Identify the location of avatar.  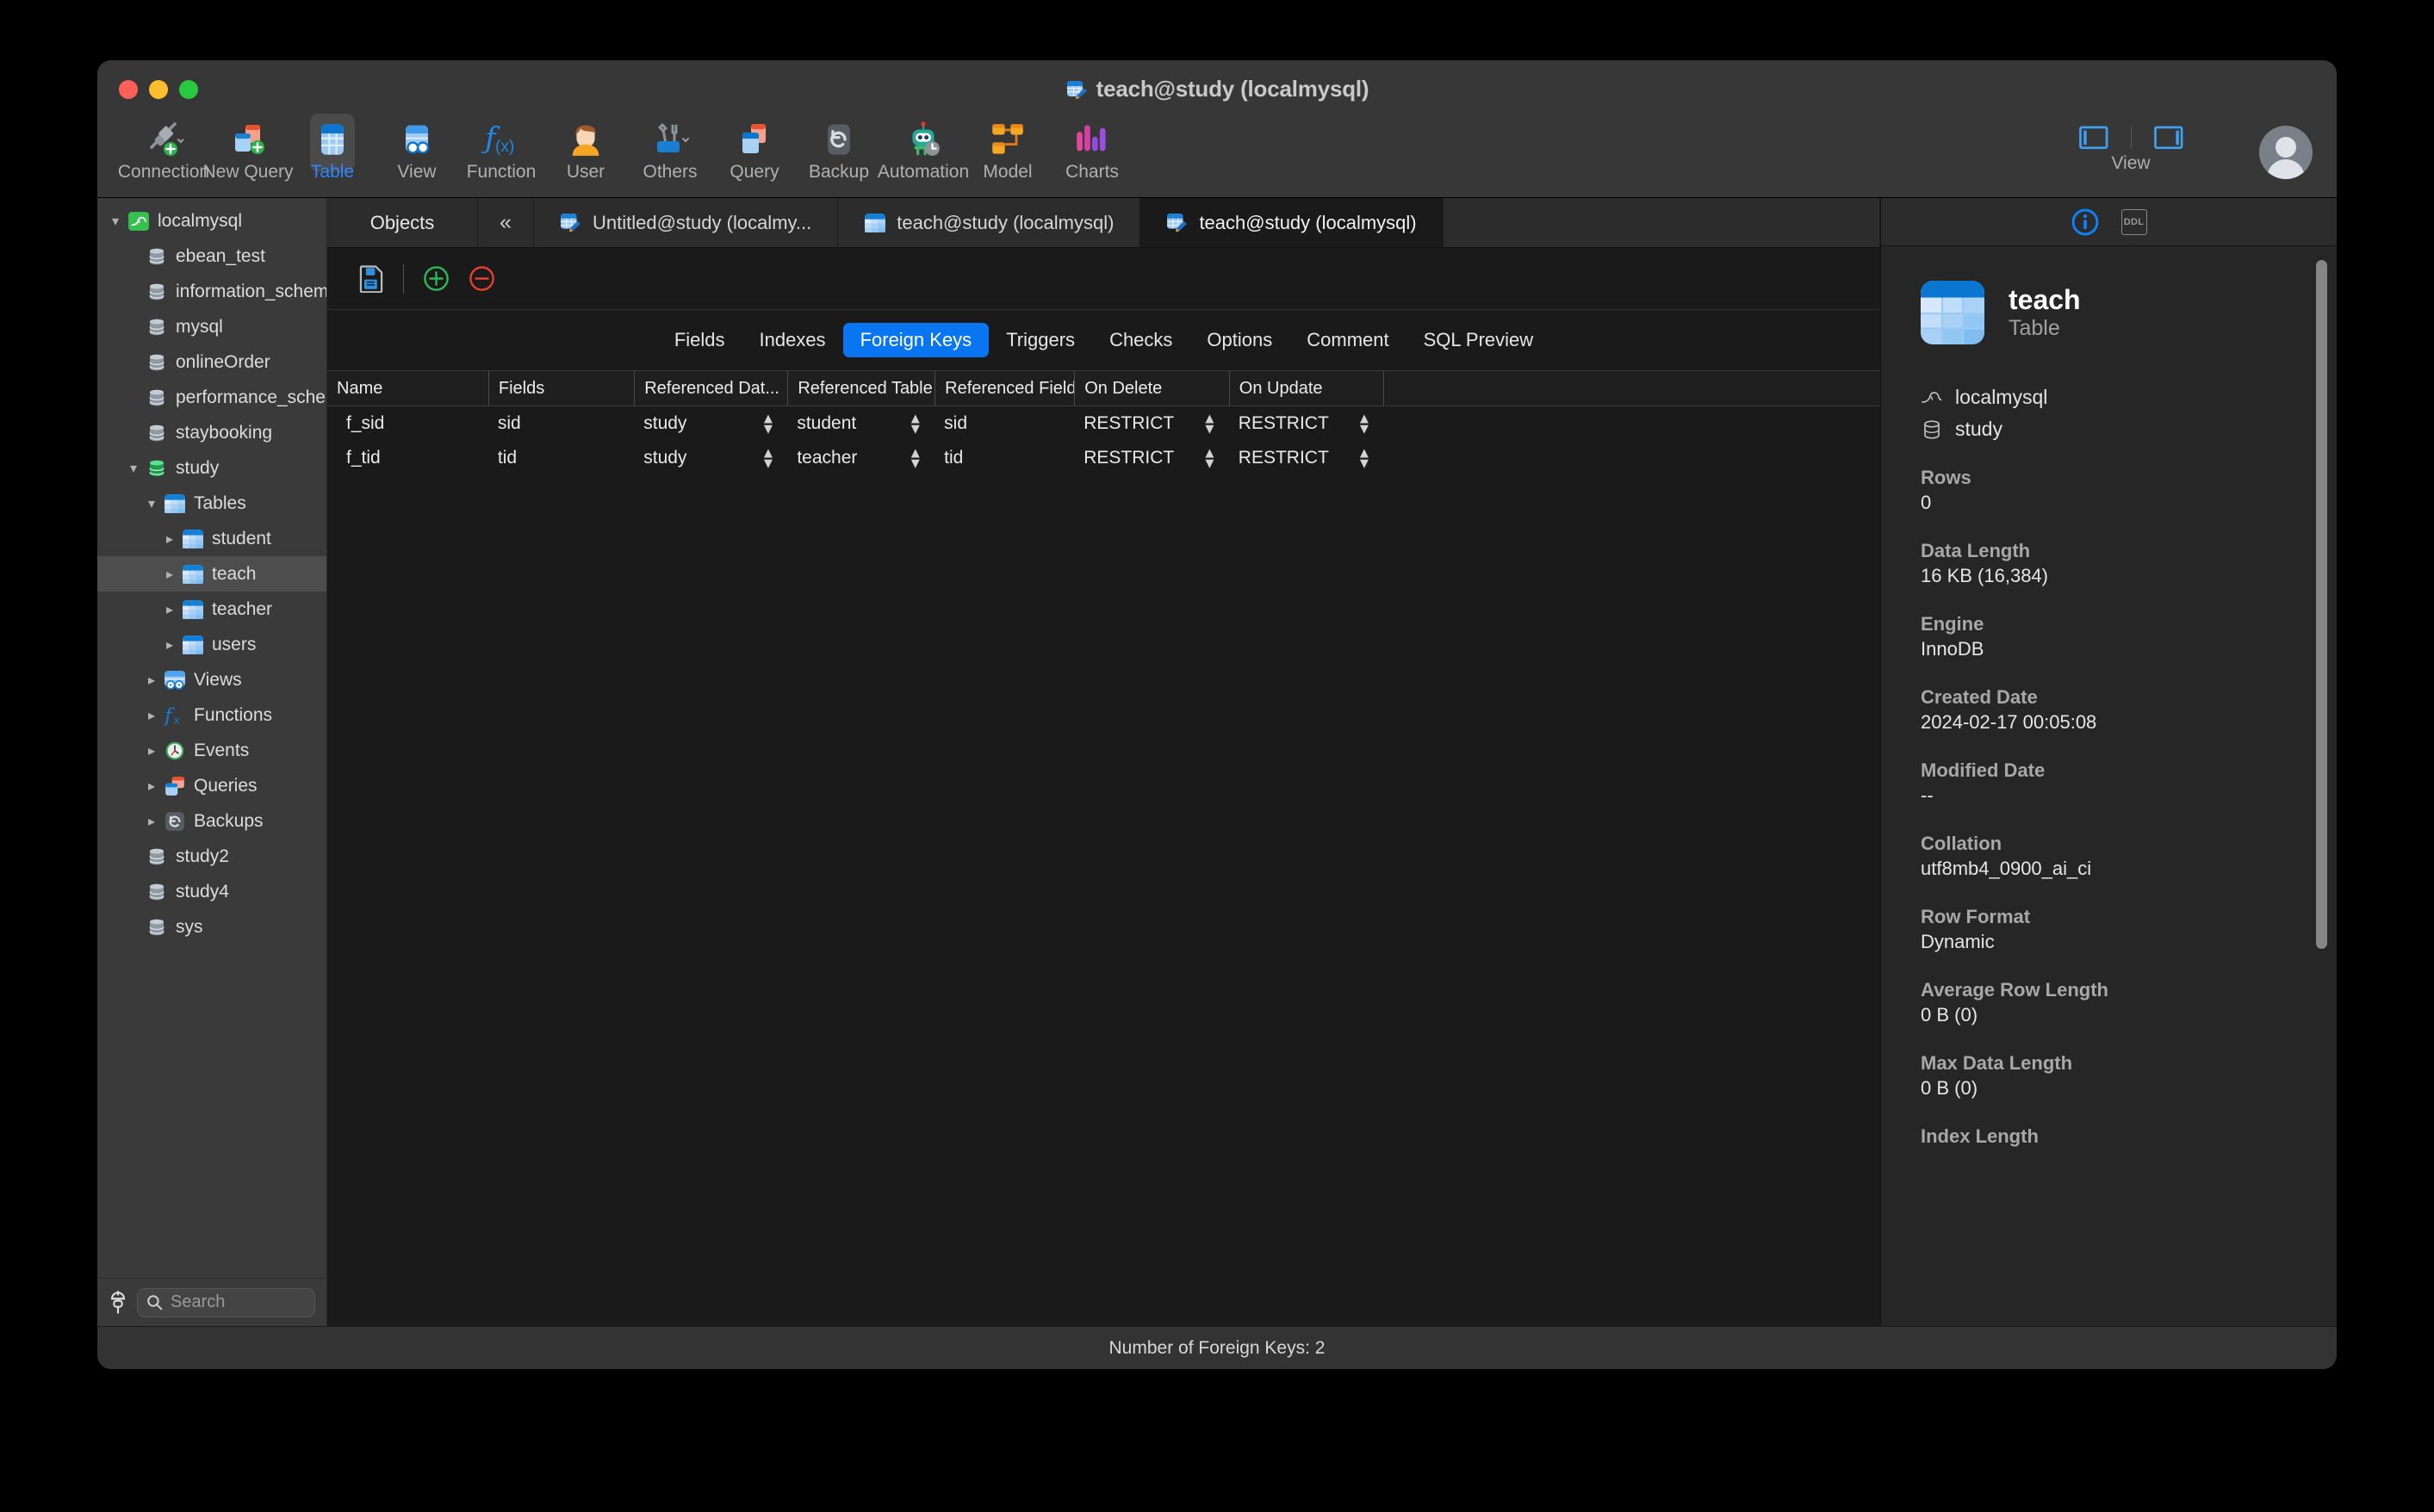
(2286, 152).